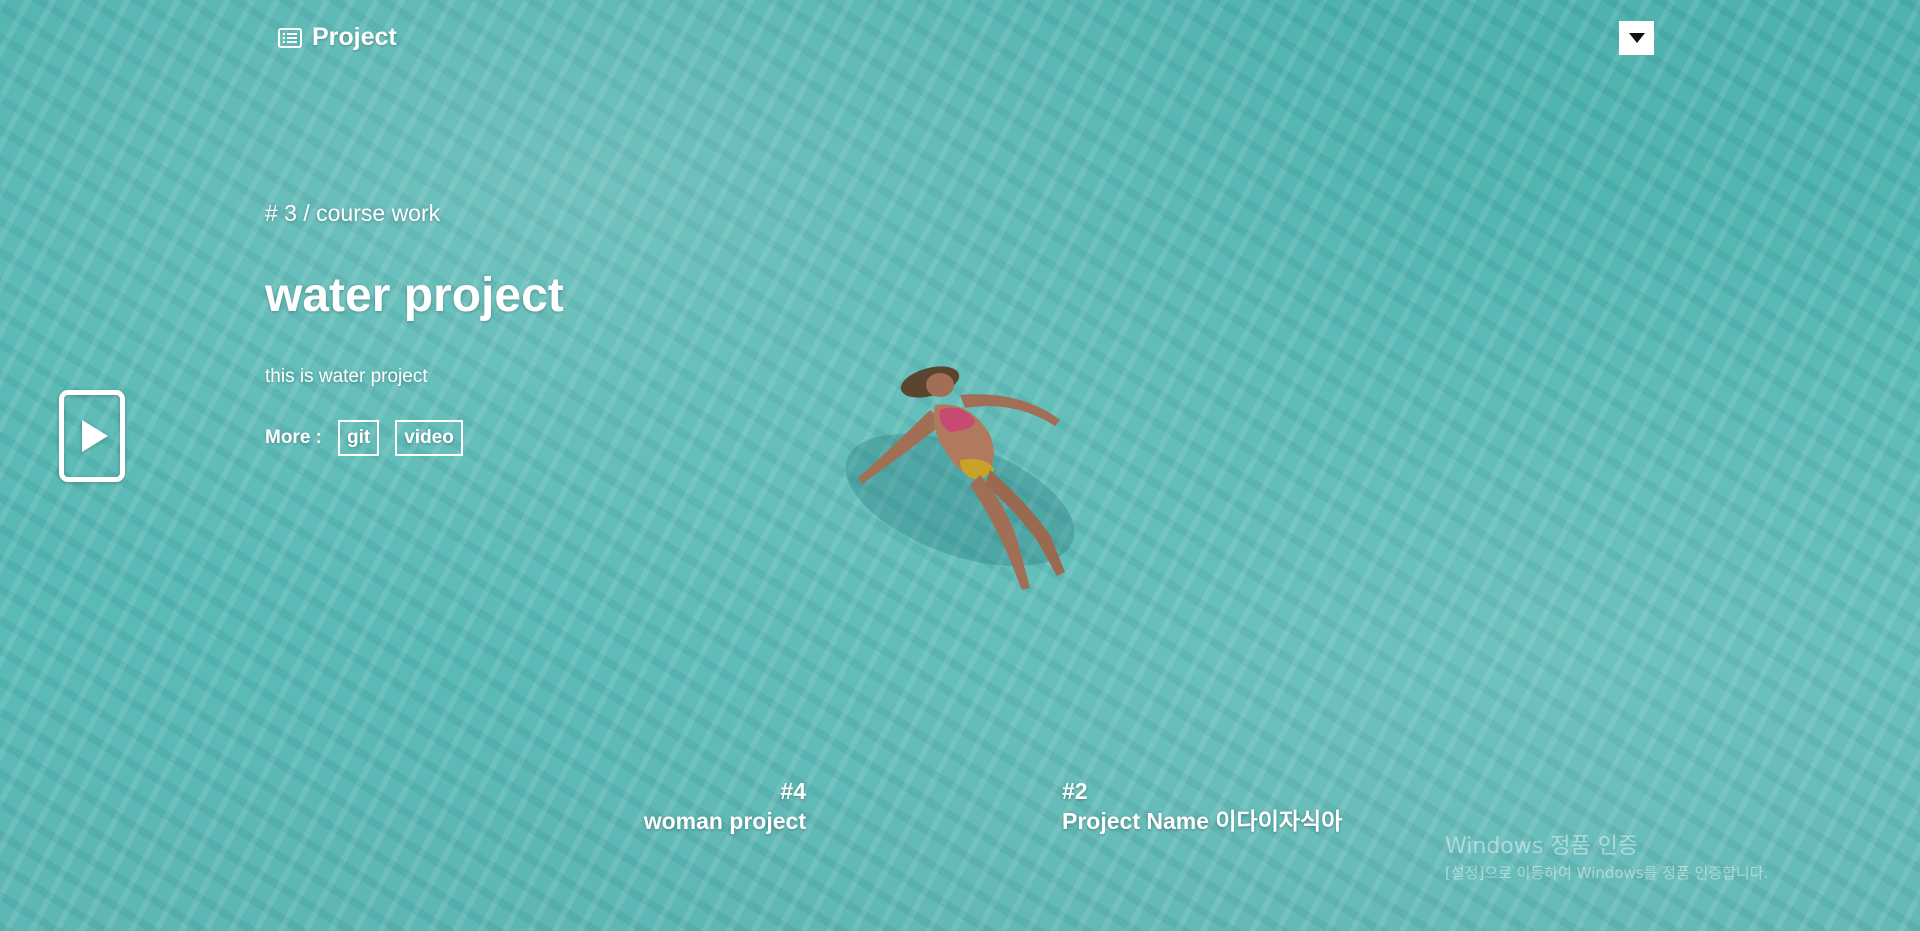 This screenshot has width=1920, height=931. What do you see at coordinates (429, 438) in the screenshot?
I see `video-link-button: video` at bounding box center [429, 438].